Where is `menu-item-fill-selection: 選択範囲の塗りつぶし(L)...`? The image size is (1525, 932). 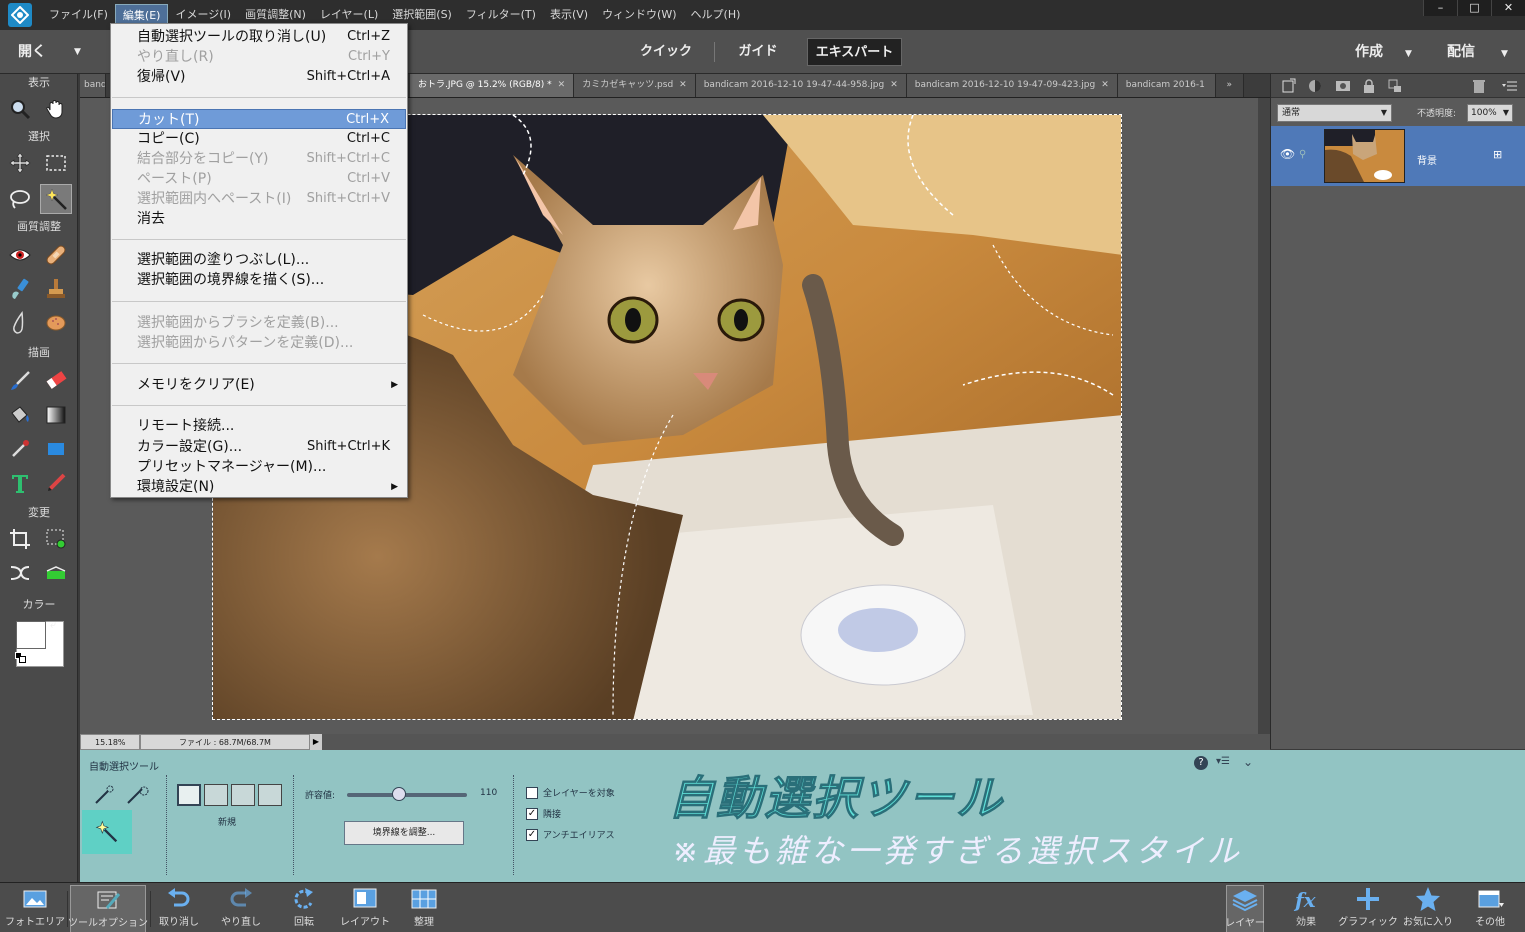
menu-item-fill-selection: 選択範囲の塗りつぶし(L)... is located at coordinates (259, 260).